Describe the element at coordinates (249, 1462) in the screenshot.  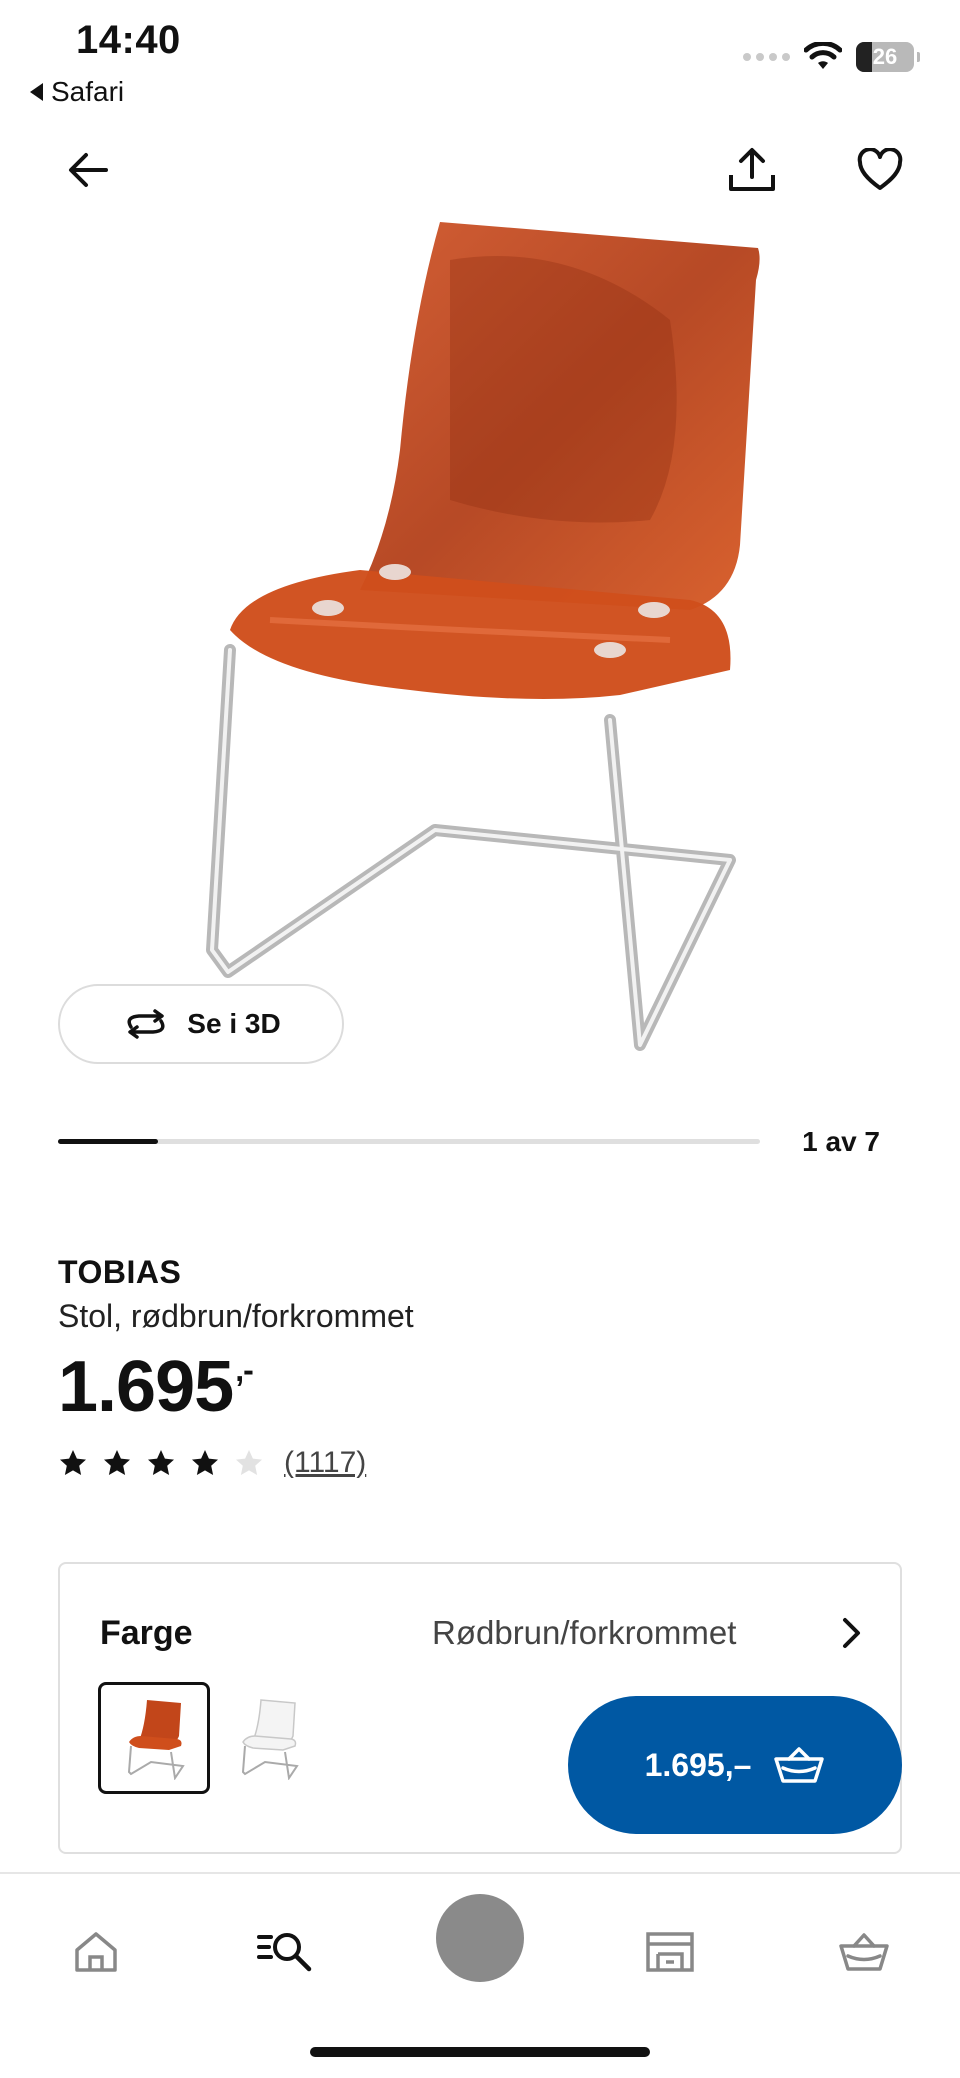
I see `star-empty-icon` at that location.